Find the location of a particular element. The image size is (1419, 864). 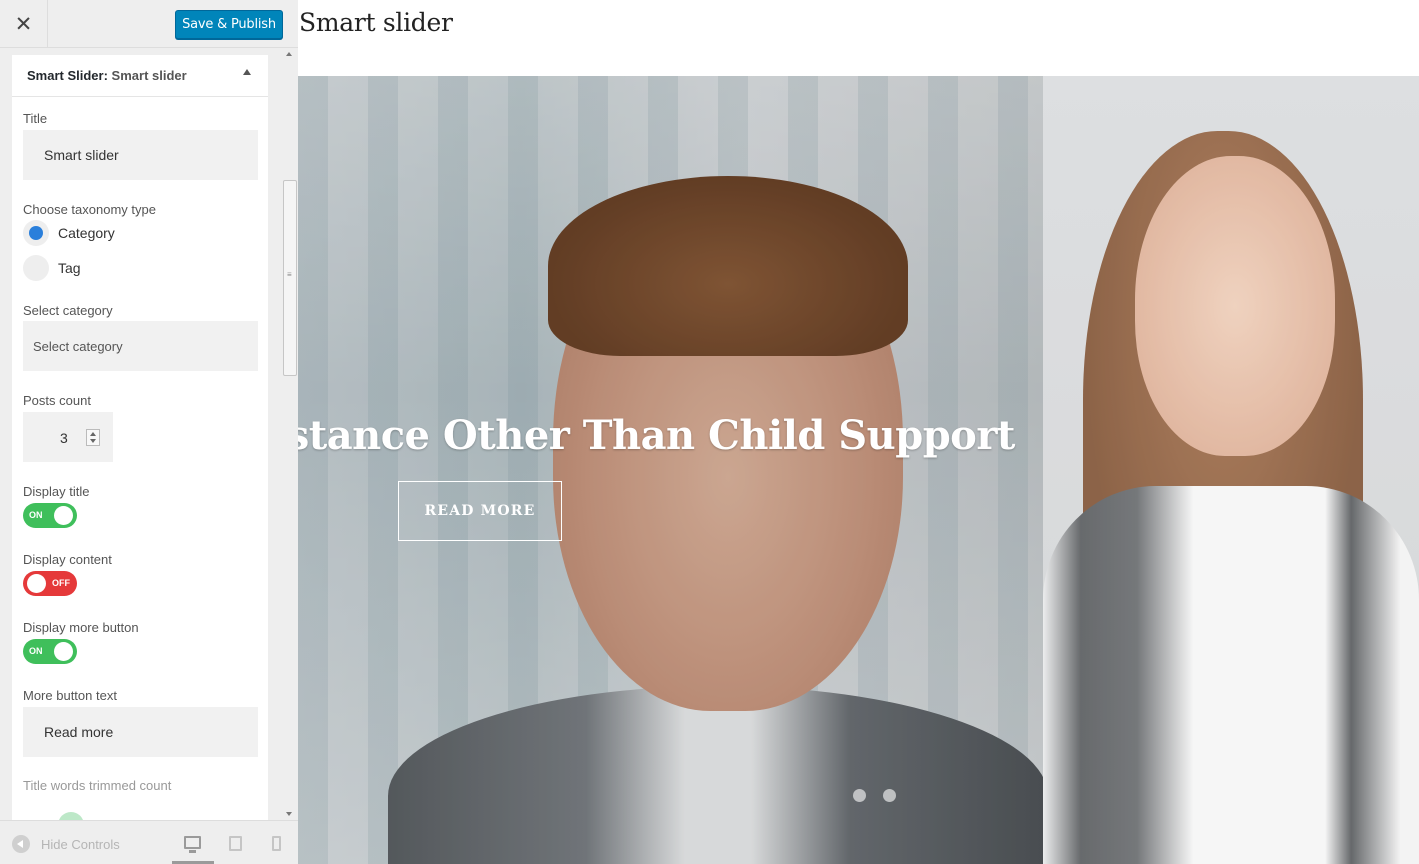

section-header: Smart Slider: Smart slider is located at coordinates (140, 76).